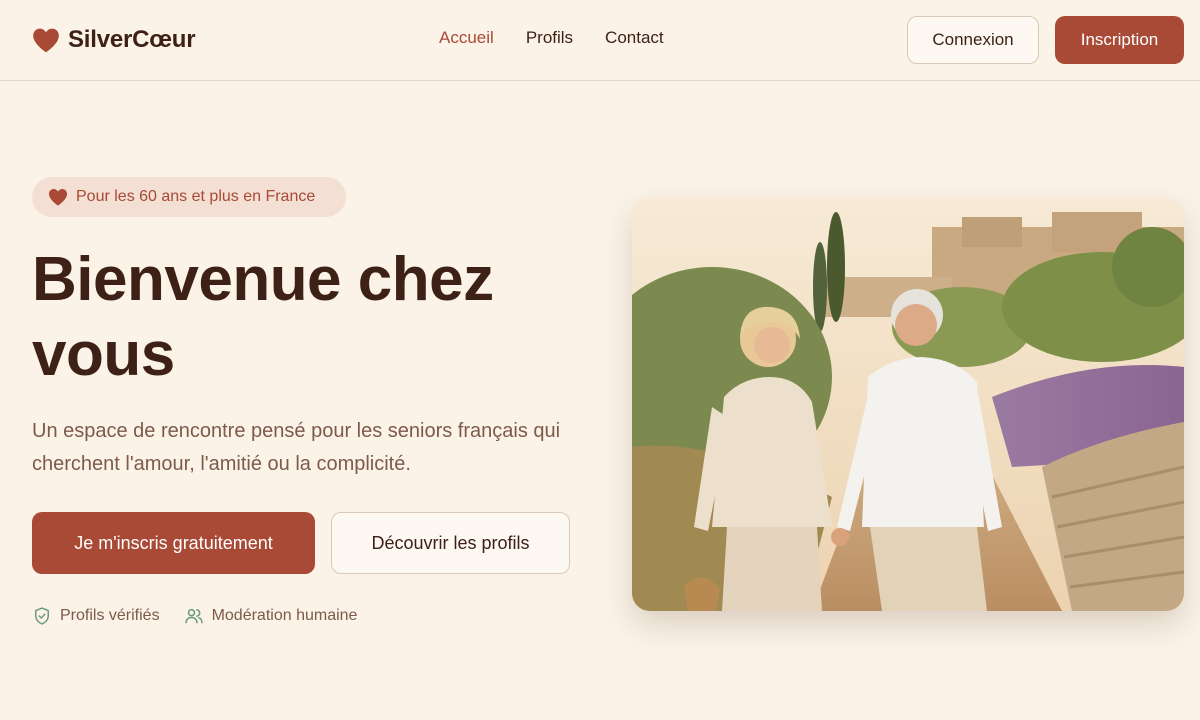 The image size is (1200, 720). I want to click on nav-item-profils: Profils, so click(549, 38).